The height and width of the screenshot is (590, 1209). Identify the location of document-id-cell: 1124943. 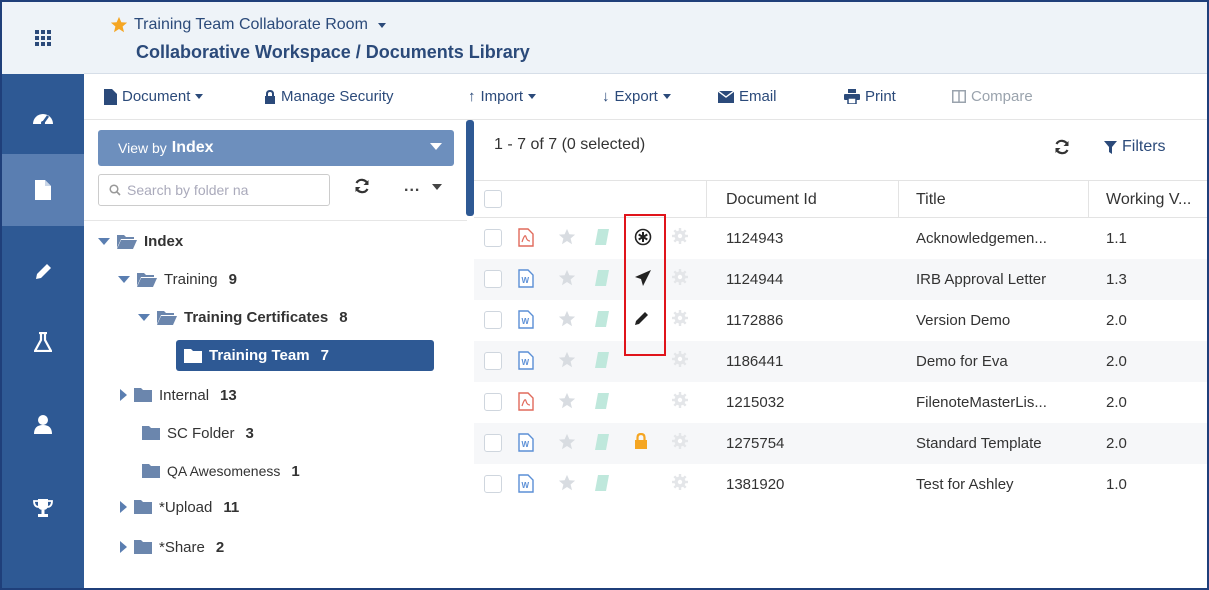
(755, 238).